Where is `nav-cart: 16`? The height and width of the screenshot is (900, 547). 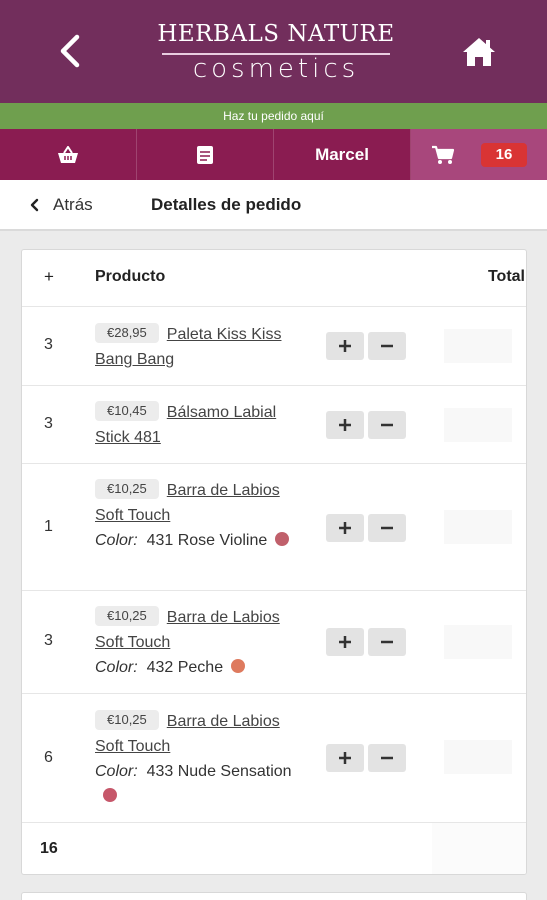 nav-cart: 16 is located at coordinates (479, 154).